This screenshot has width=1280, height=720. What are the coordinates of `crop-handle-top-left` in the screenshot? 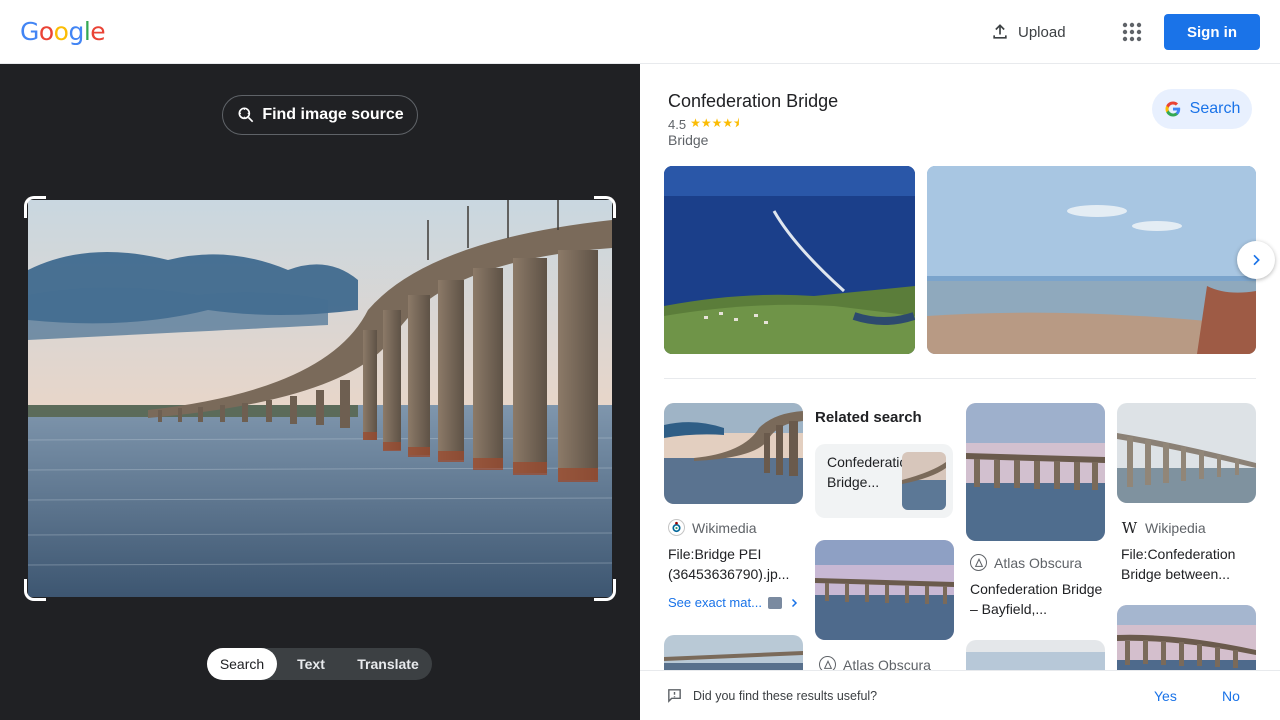 It's located at (35, 207).